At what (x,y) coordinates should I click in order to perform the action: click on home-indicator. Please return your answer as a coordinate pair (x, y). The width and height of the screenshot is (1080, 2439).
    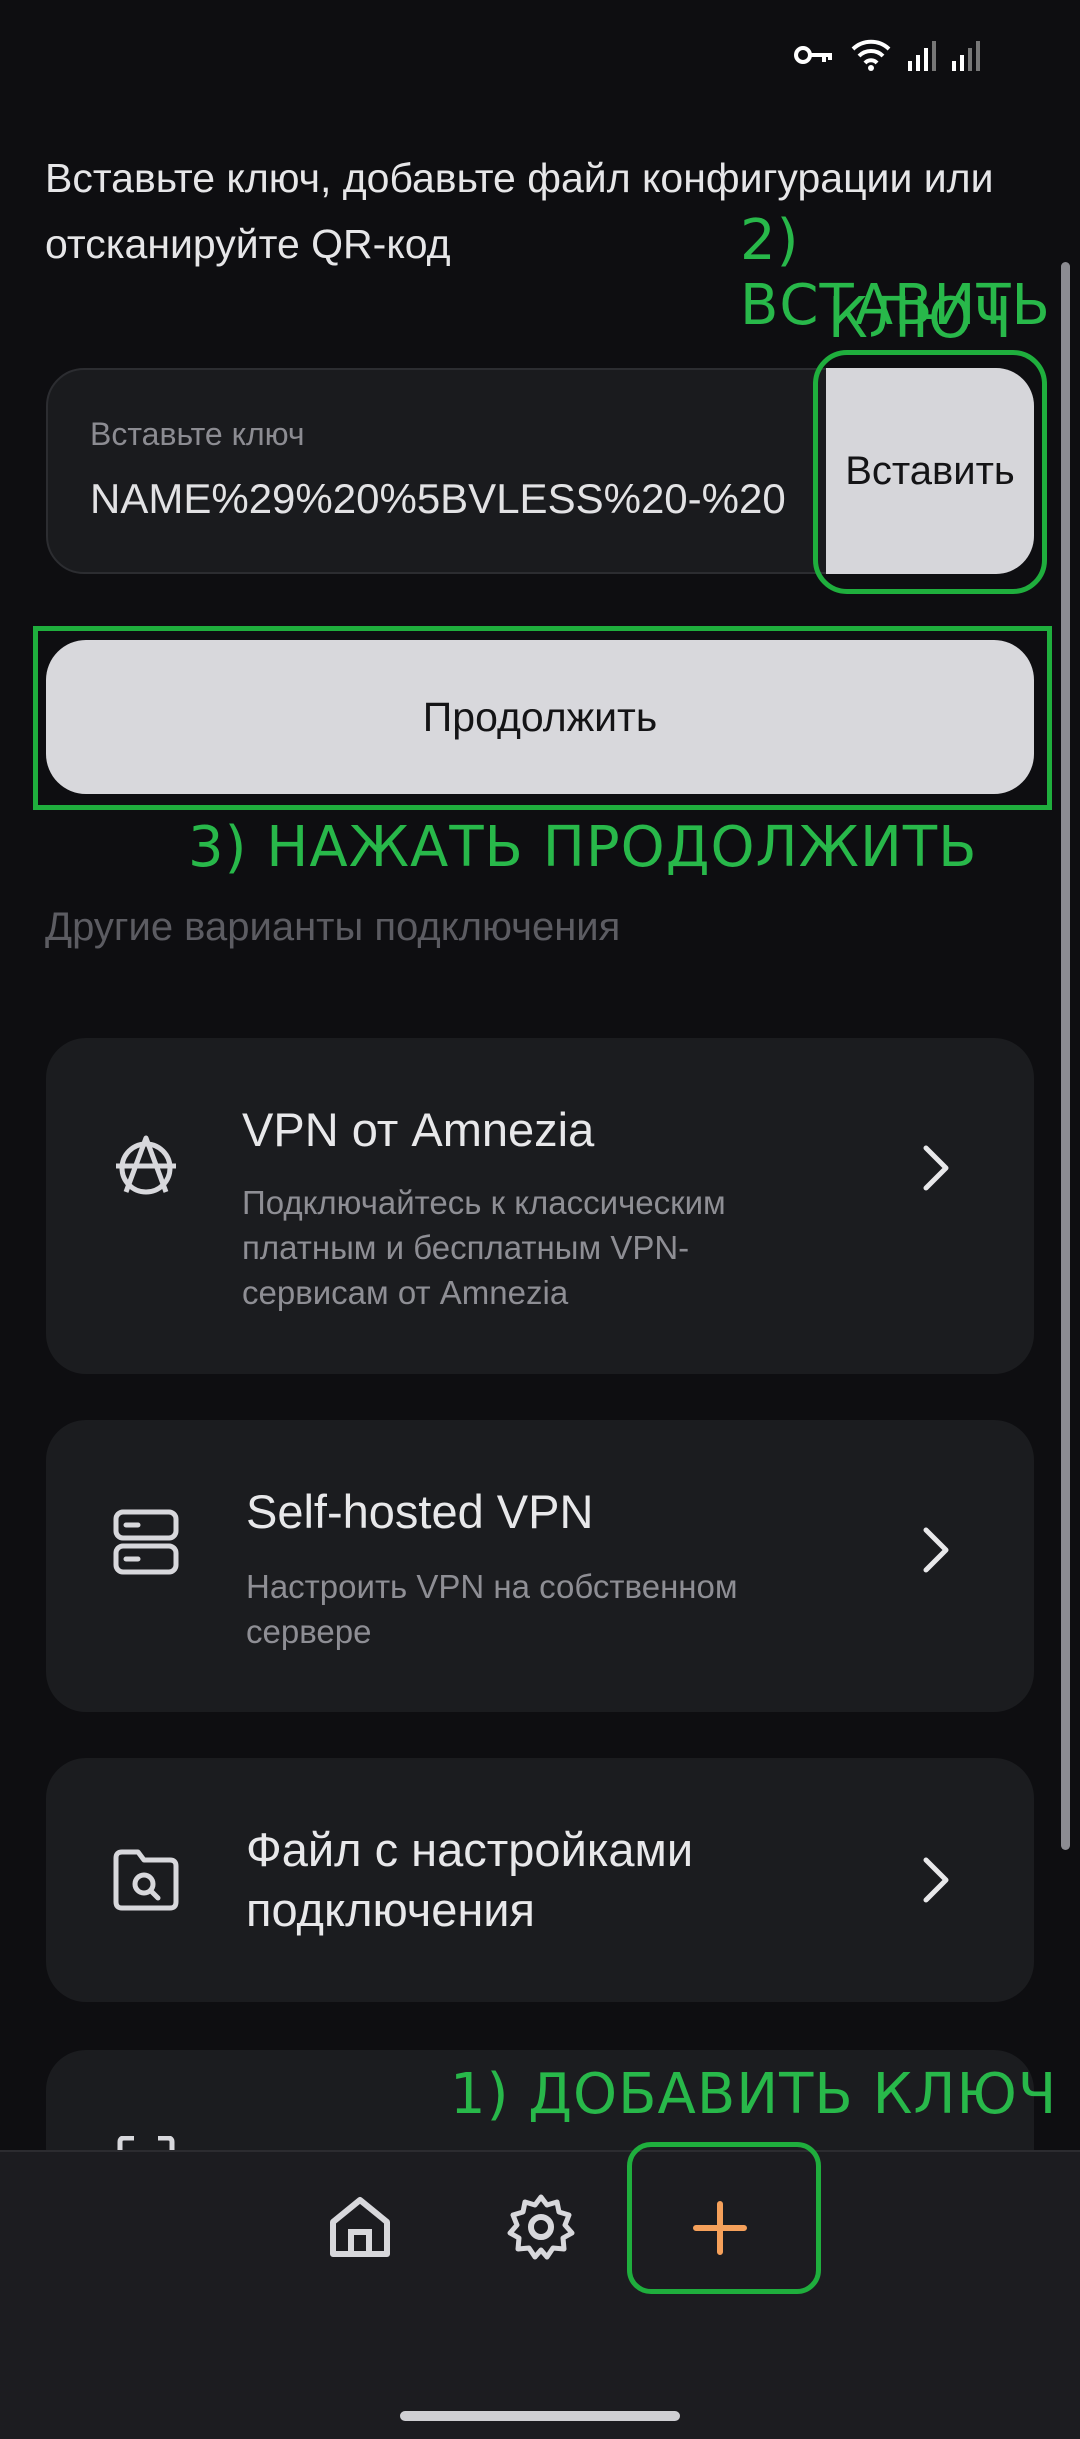
    Looking at the image, I should click on (540, 2416).